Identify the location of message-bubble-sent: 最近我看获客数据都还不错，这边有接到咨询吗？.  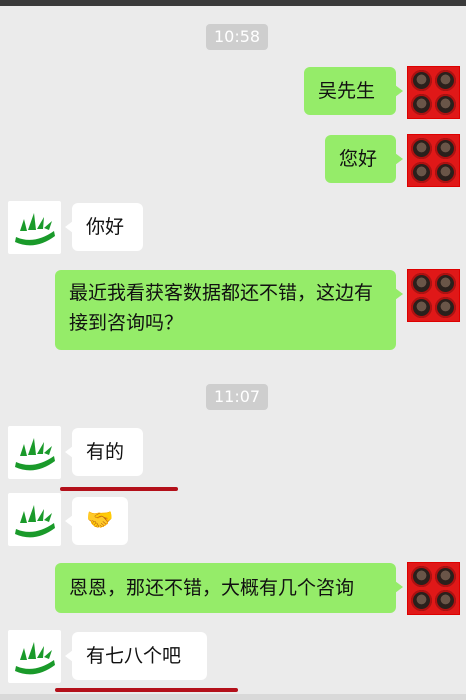
(229, 310).